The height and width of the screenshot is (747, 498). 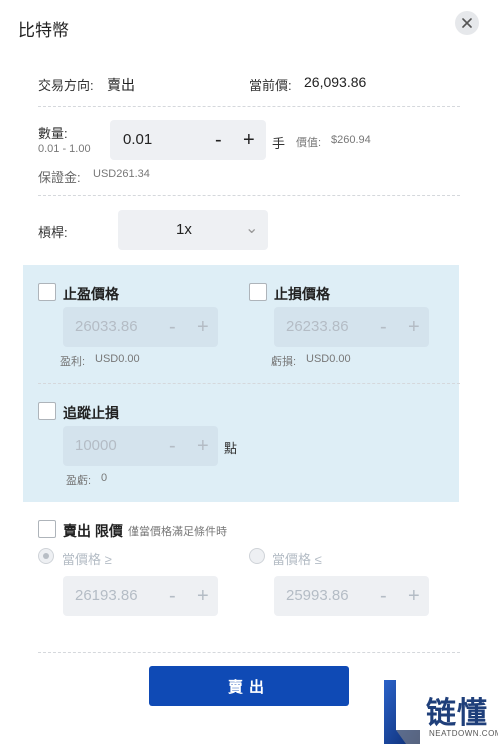 What do you see at coordinates (184, 229) in the screenshot?
I see `leverage-value: 1x` at bounding box center [184, 229].